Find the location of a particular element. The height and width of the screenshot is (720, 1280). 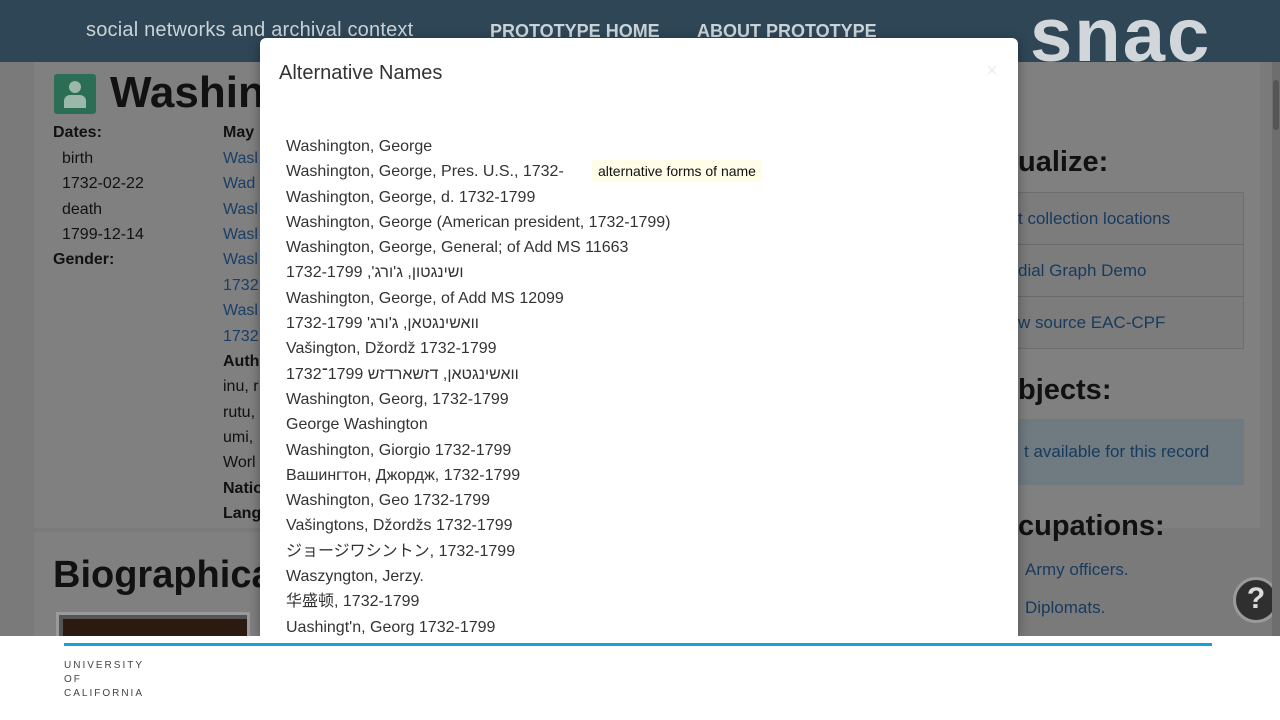

portrait-image is located at coordinates (153, 624).